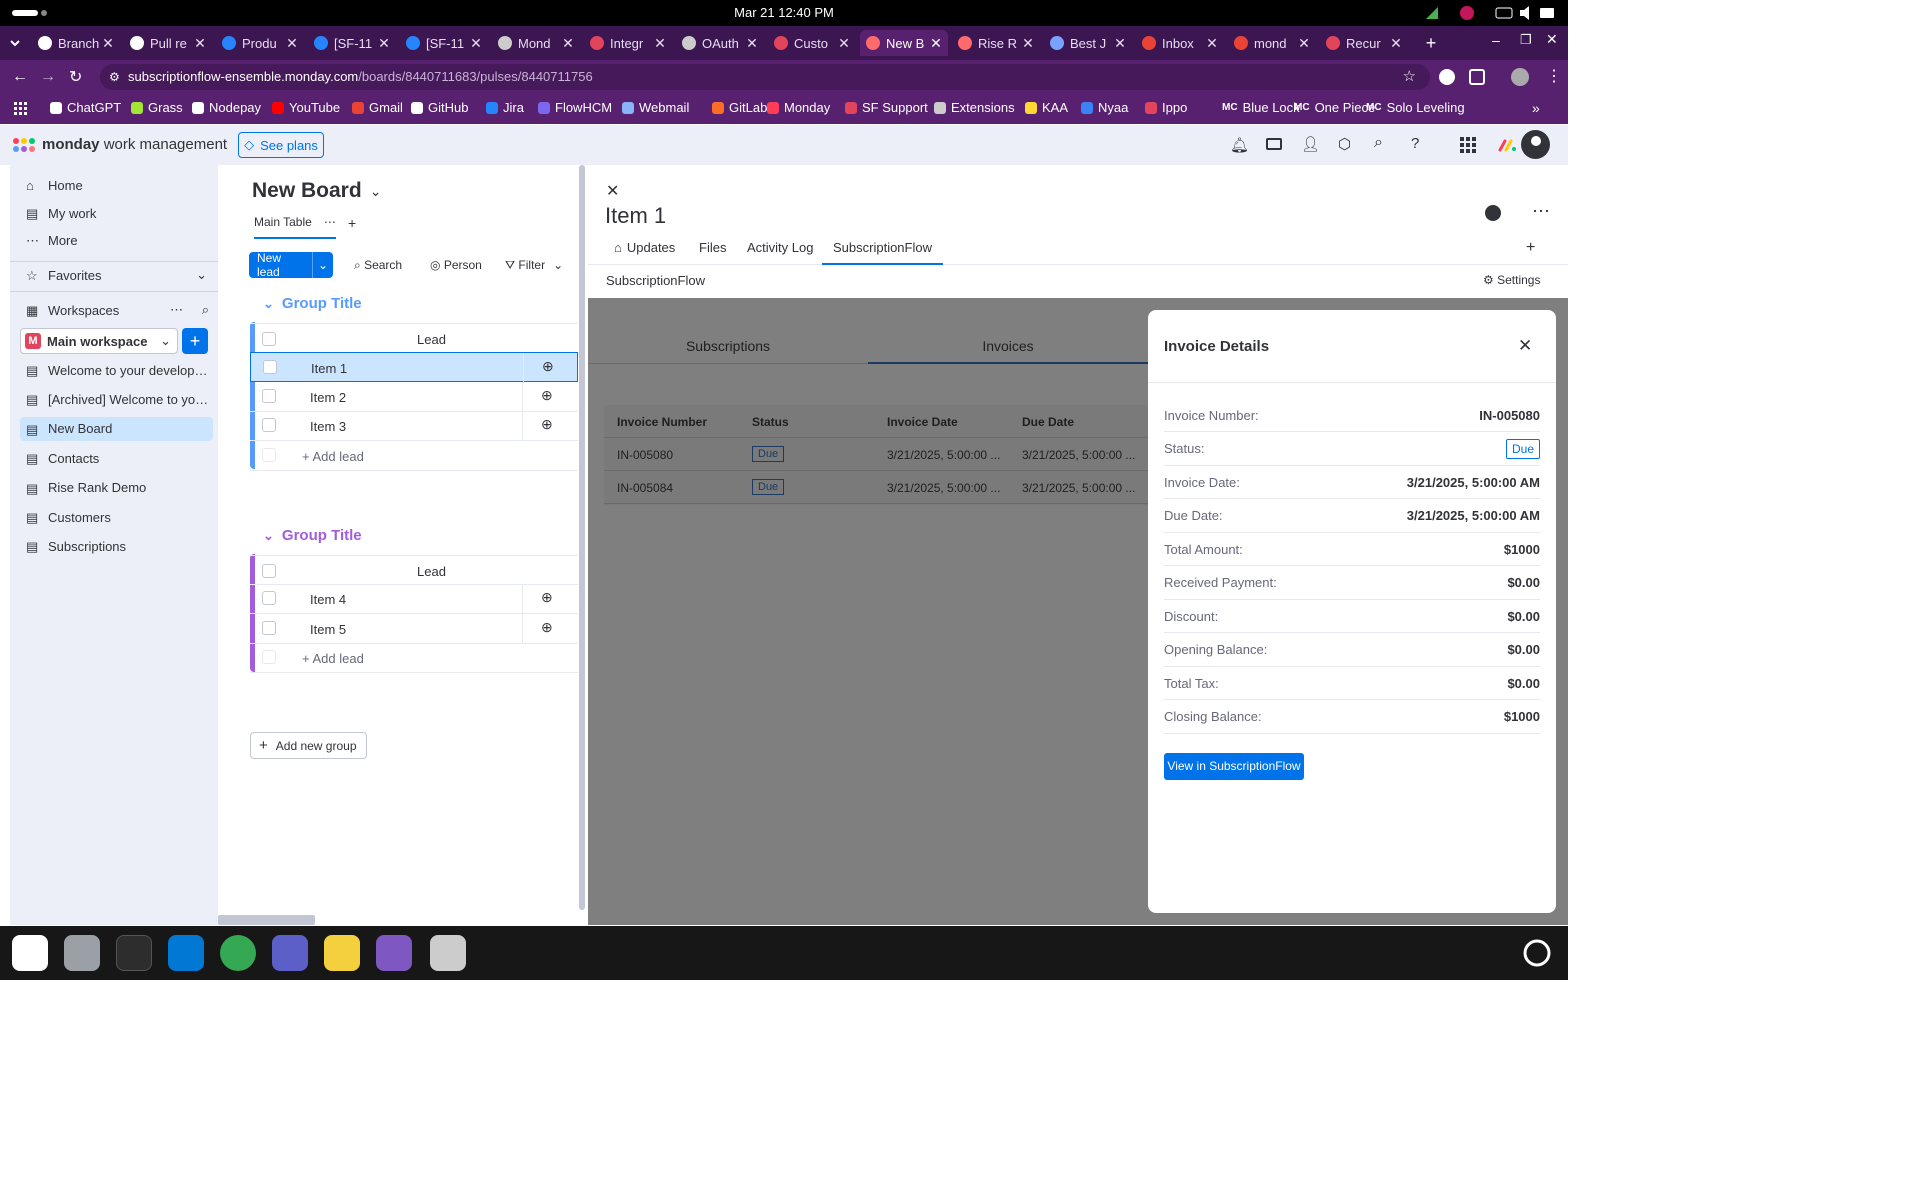  I want to click on sidebar-item-board: ▤ Rise Rank Demo, so click(116, 488).